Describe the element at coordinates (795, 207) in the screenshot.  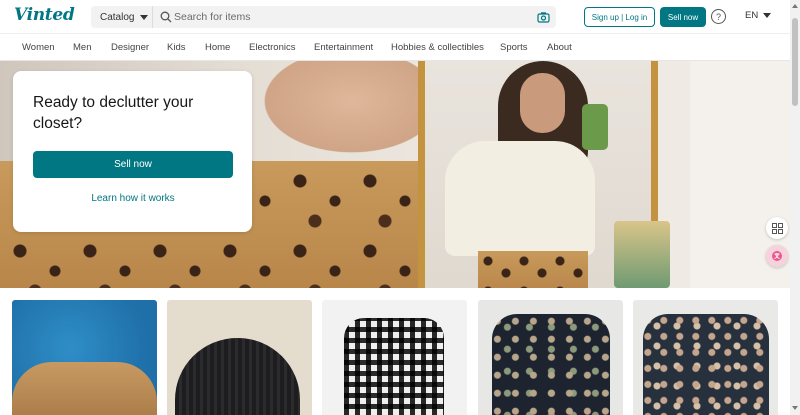
I see `page-scrollbar` at that location.